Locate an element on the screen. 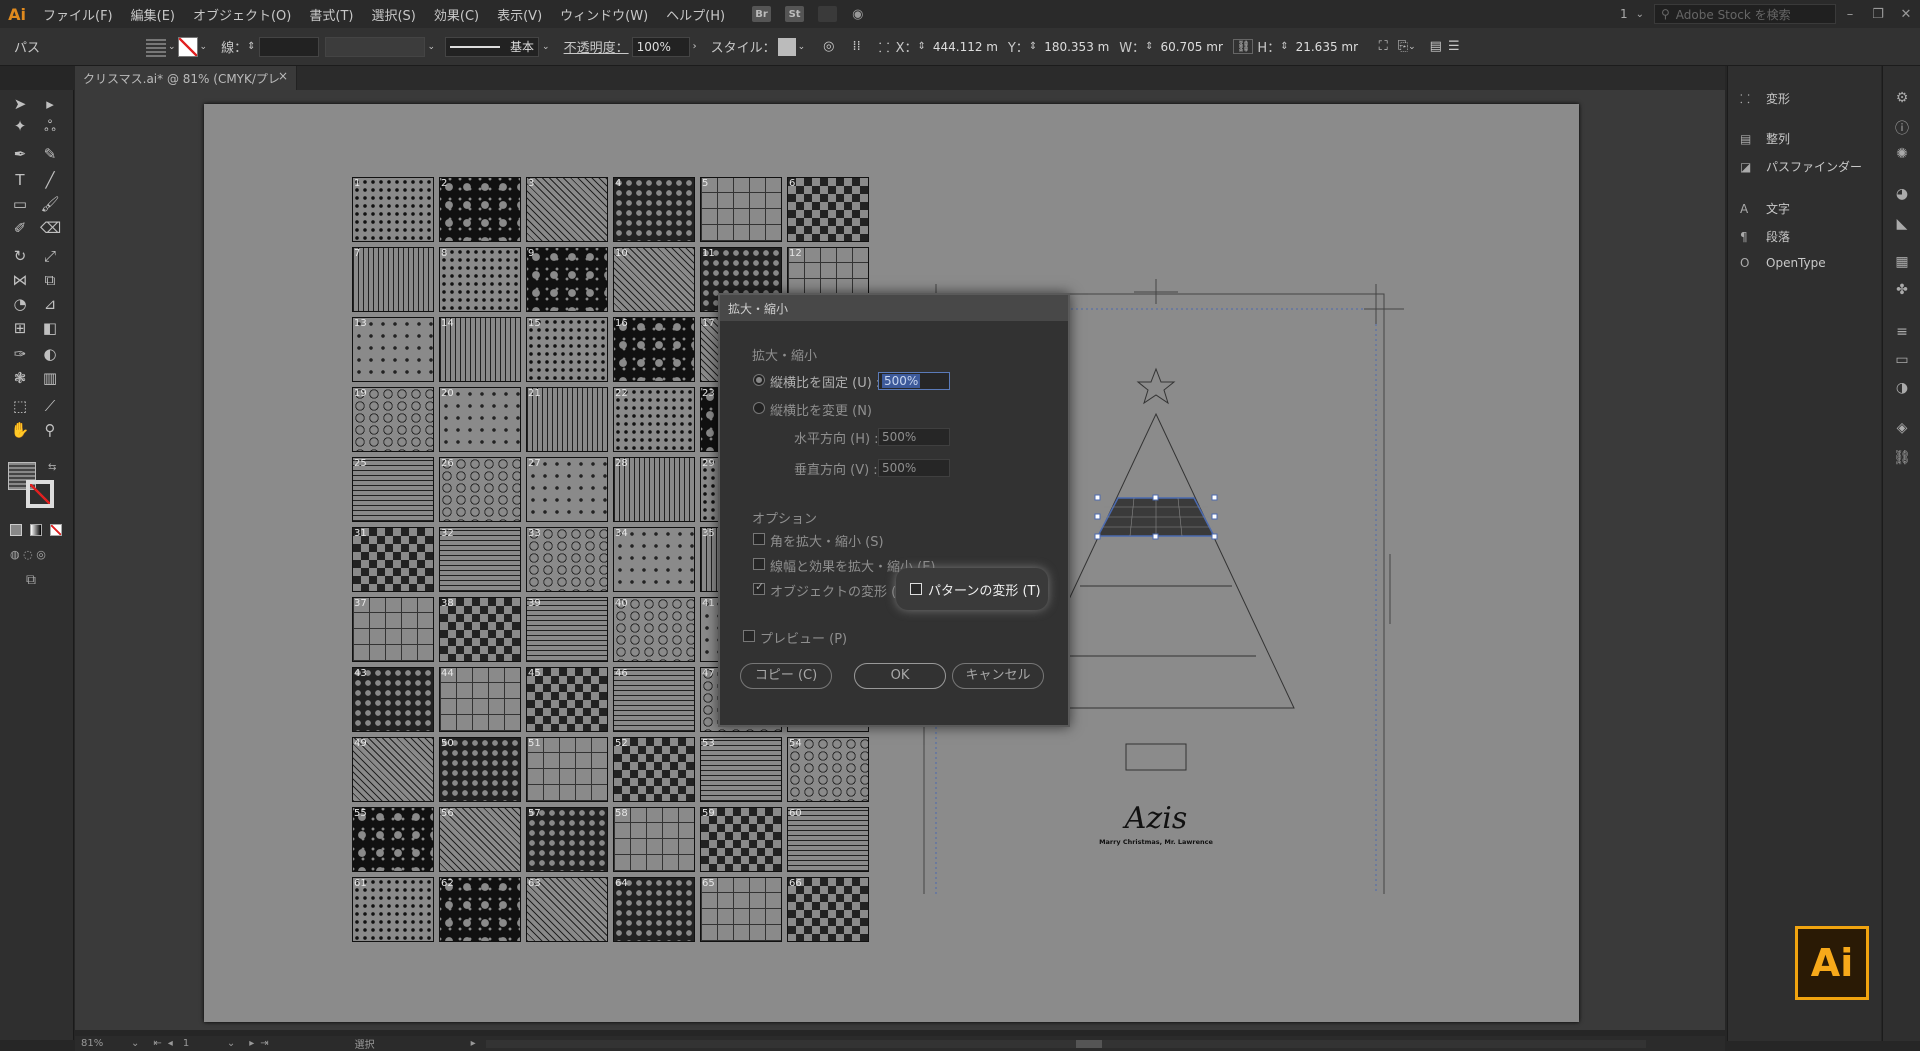  horizontal-scroll-thumb is located at coordinates (1088, 1043).